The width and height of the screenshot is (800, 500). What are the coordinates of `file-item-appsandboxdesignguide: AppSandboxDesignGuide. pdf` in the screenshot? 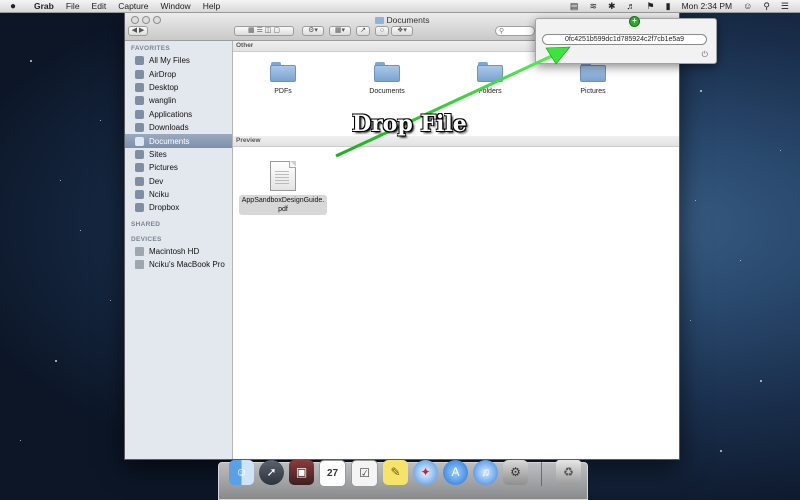 It's located at (283, 188).